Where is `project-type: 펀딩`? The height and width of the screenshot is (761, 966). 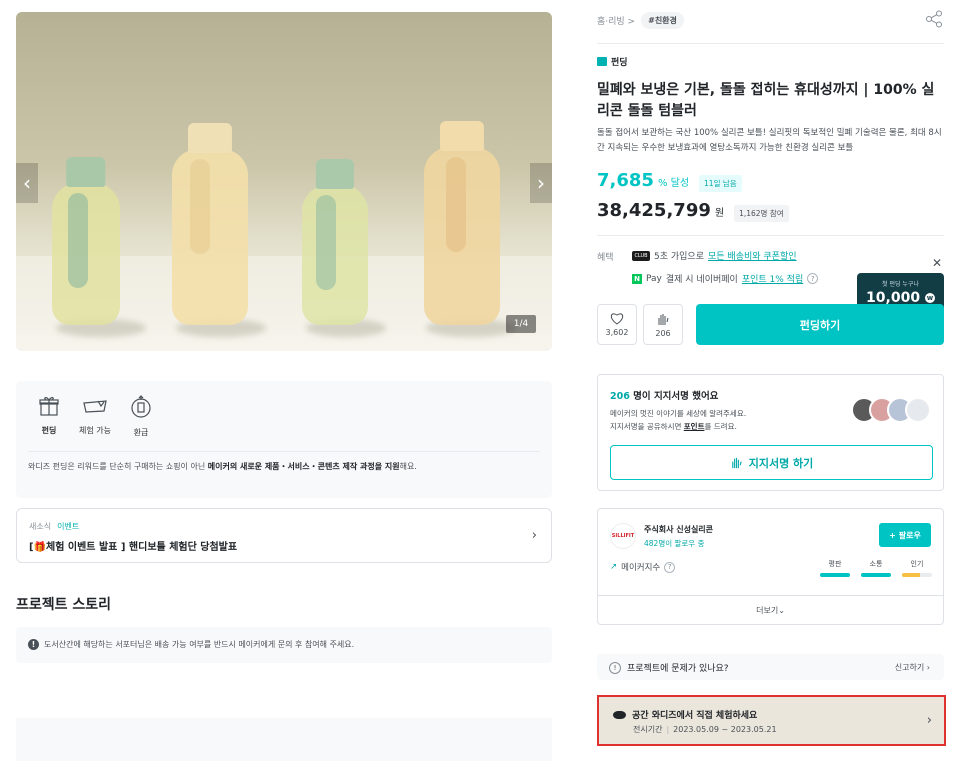
project-type: 펀딩 is located at coordinates (612, 61).